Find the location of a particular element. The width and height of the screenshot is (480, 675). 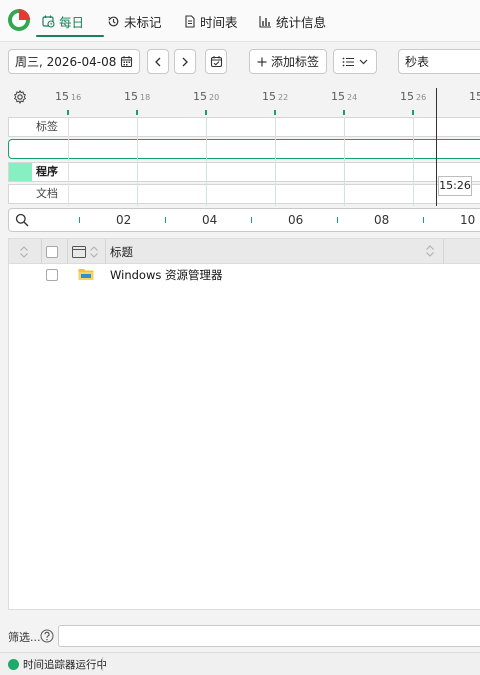

add-tag-button: 添加标签 is located at coordinates (288, 61).